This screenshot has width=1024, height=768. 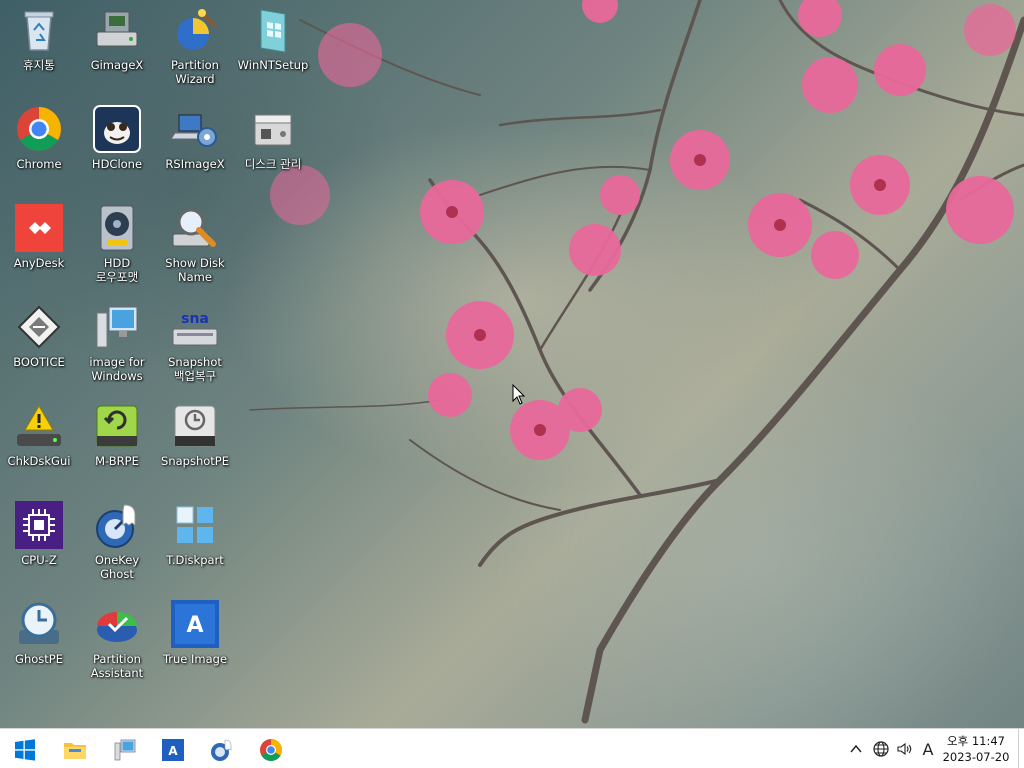 What do you see at coordinates (976, 757) in the screenshot?
I see `clock-date: 2023-07-20` at bounding box center [976, 757].